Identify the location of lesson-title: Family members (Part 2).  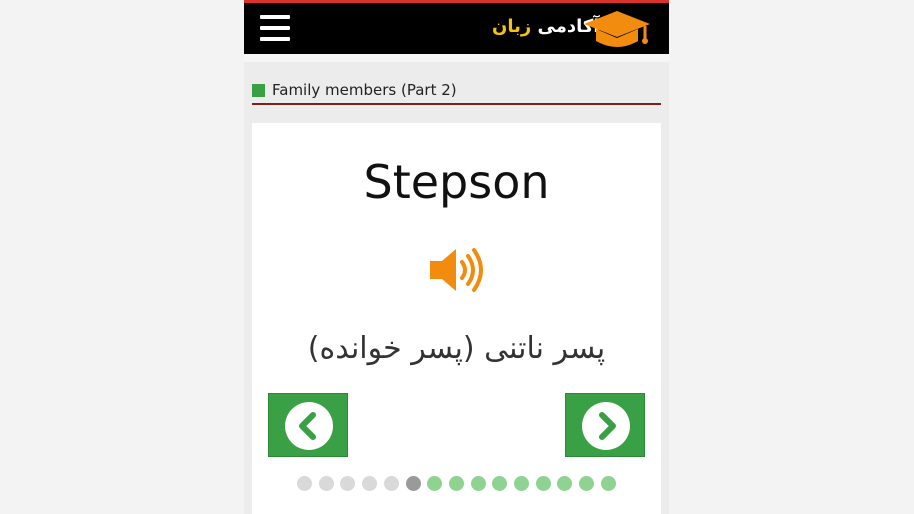
(364, 90).